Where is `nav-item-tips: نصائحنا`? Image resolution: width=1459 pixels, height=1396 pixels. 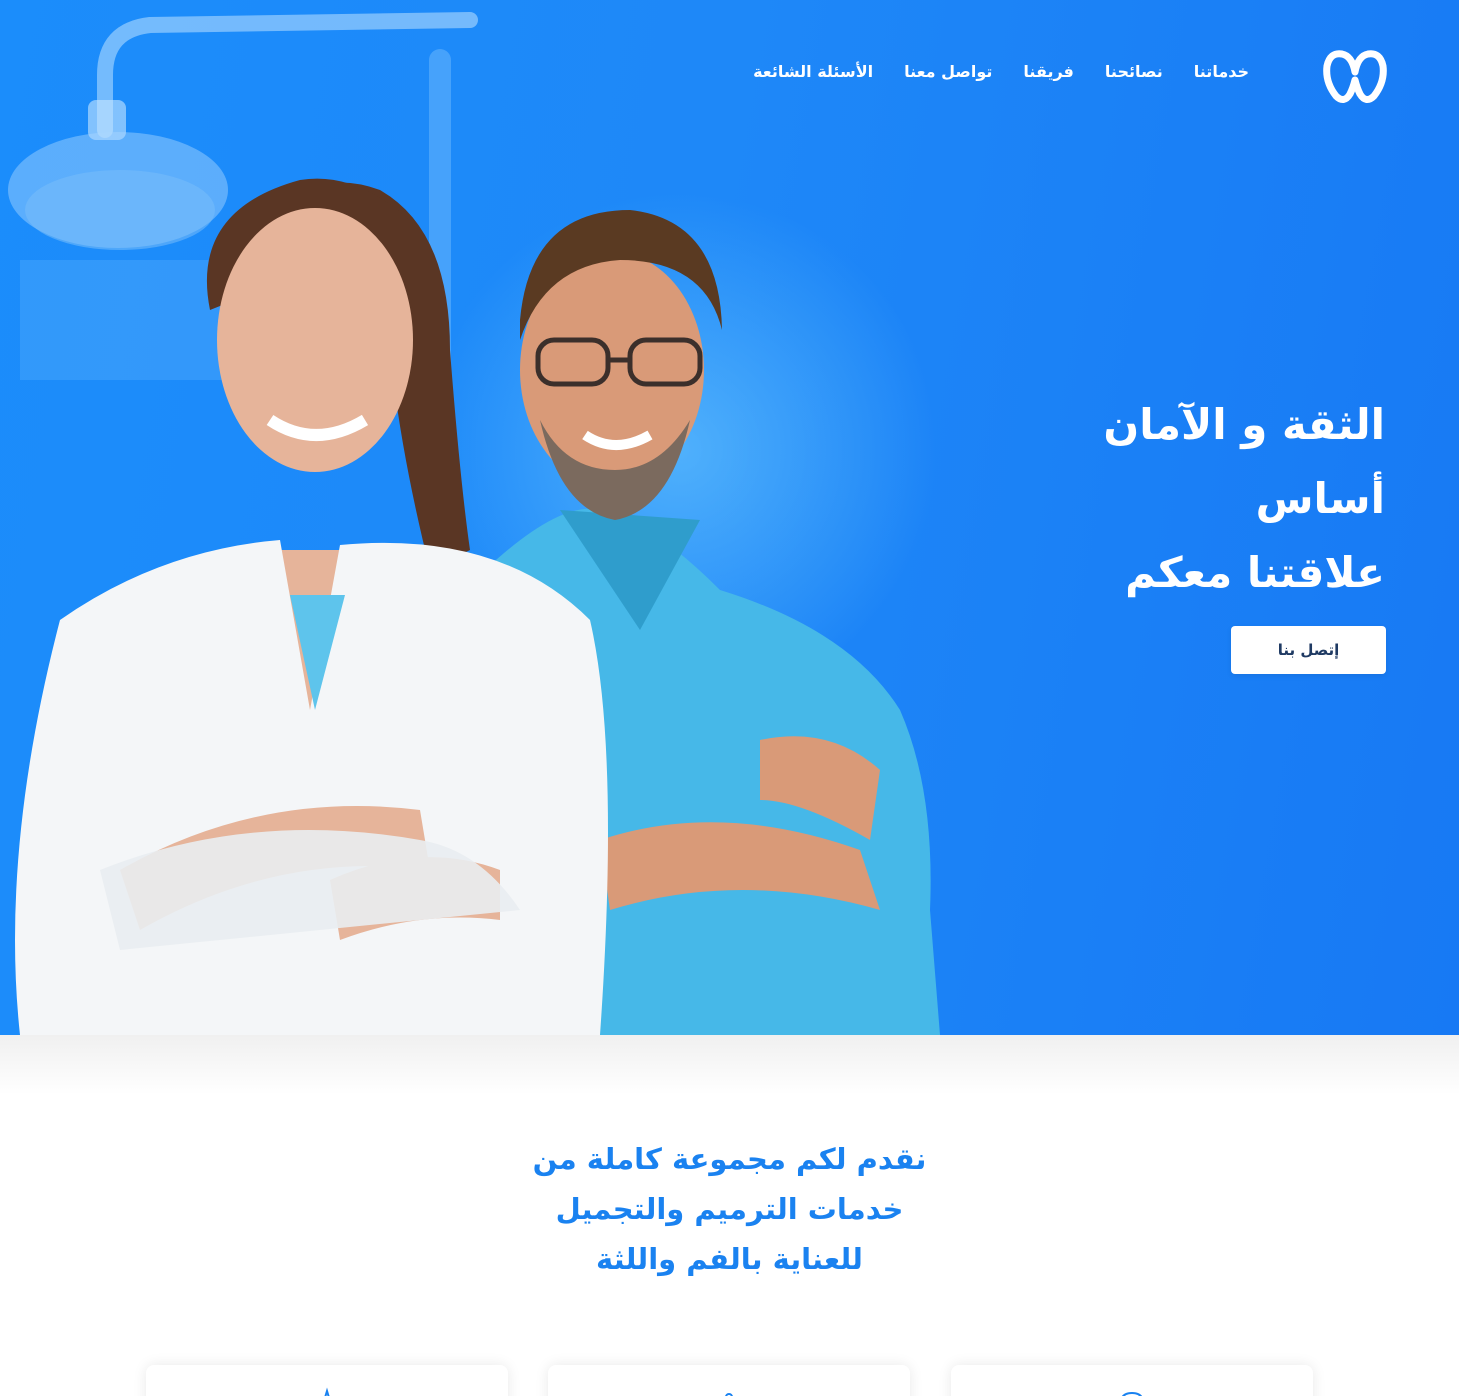
nav-item-tips: نصائحنا is located at coordinates (1134, 71).